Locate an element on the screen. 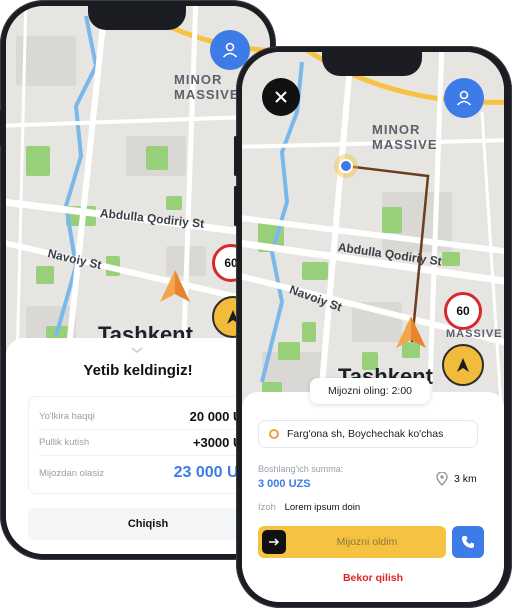 Image resolution: width=512 pixels, height=608 pixels. back-phone-notch is located at coordinates (137, 18).